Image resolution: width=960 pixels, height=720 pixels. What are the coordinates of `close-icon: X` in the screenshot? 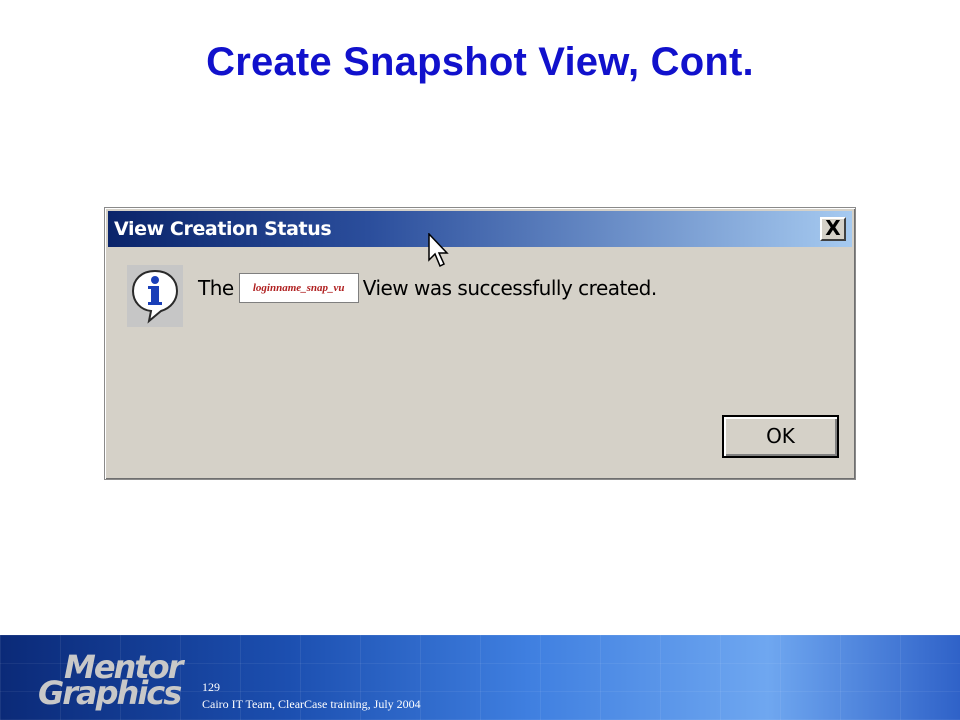 It's located at (833, 228).